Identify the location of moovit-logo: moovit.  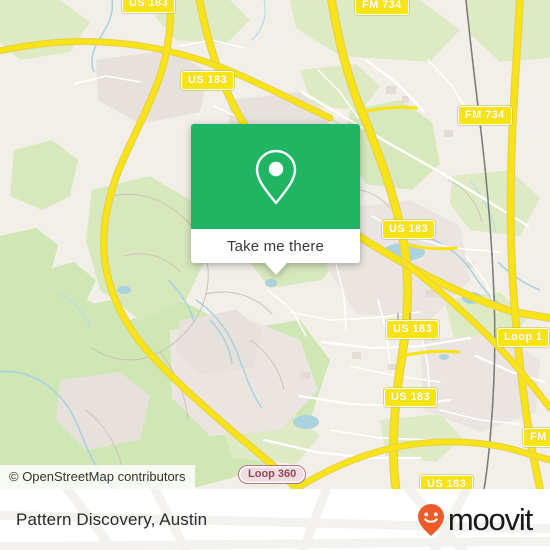
(474, 519).